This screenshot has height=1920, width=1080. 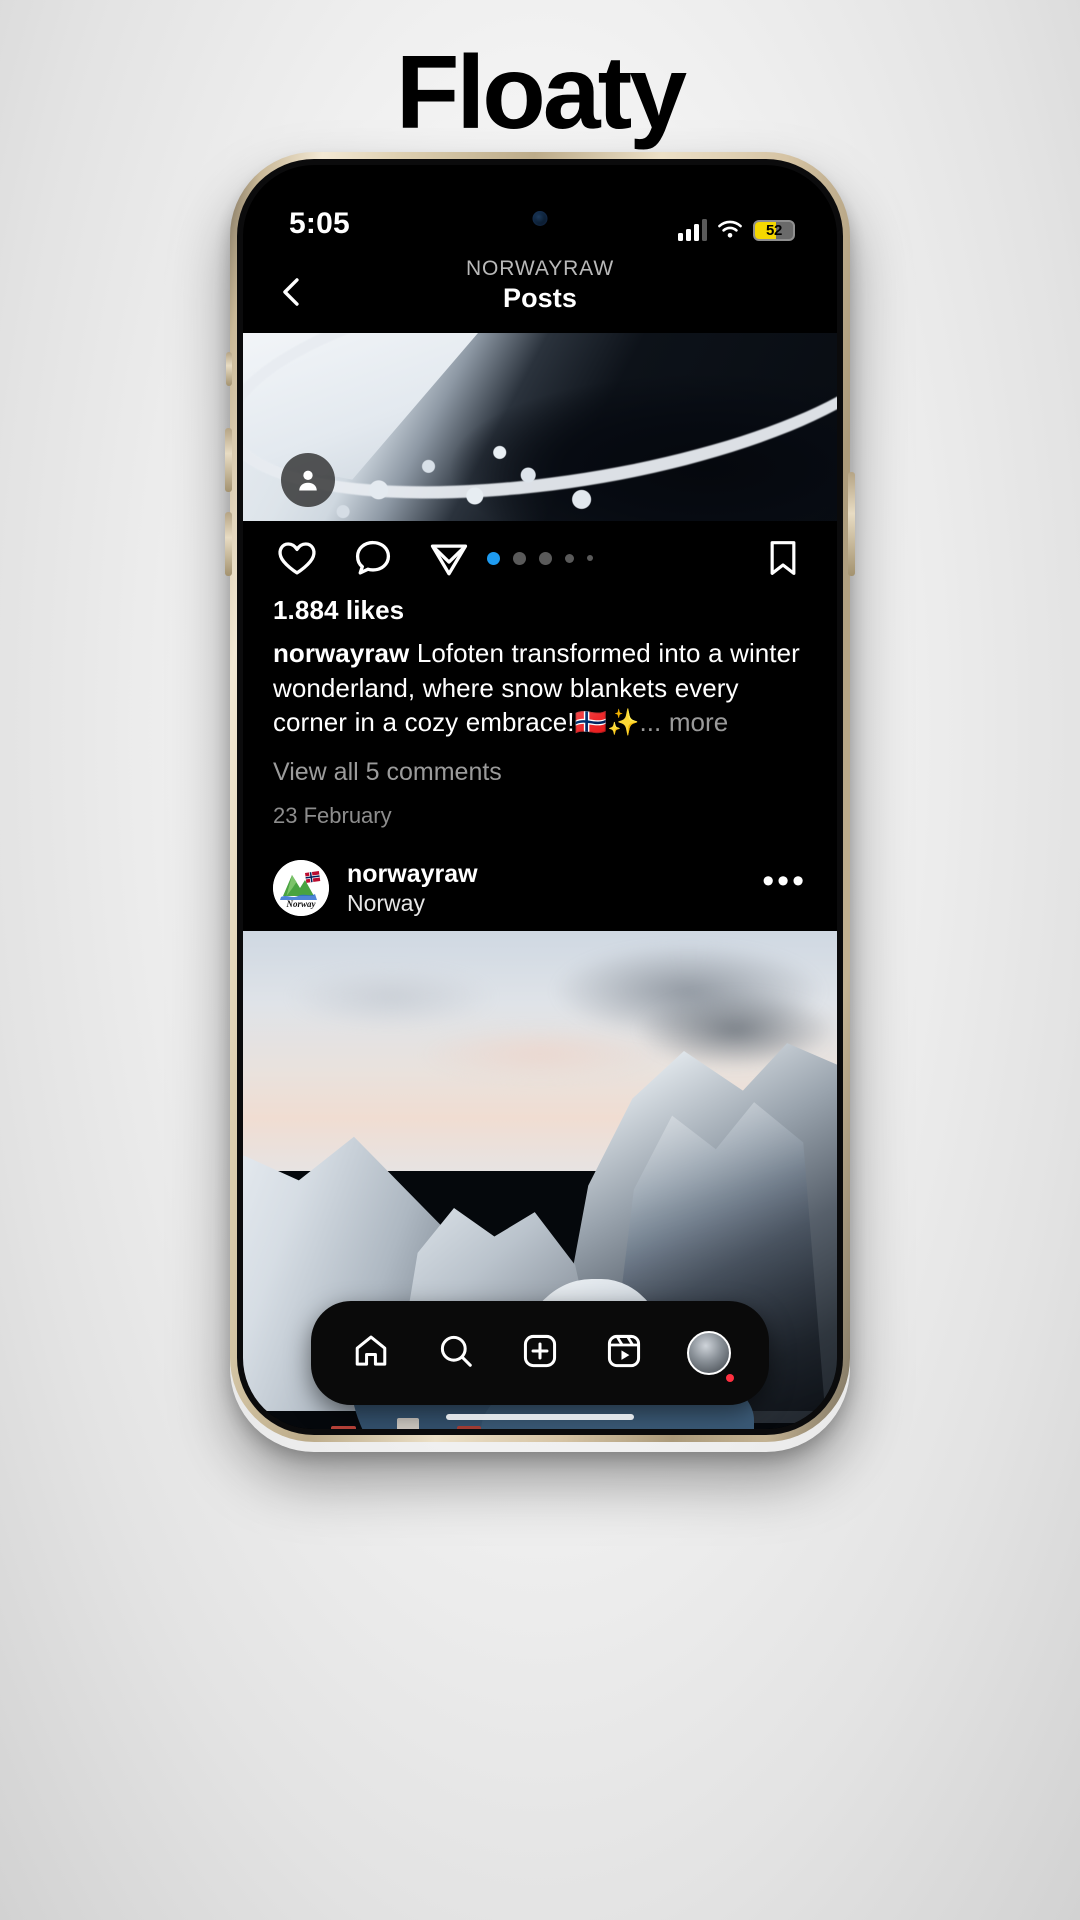 I want to click on home-icon, so click(x=371, y=1353).